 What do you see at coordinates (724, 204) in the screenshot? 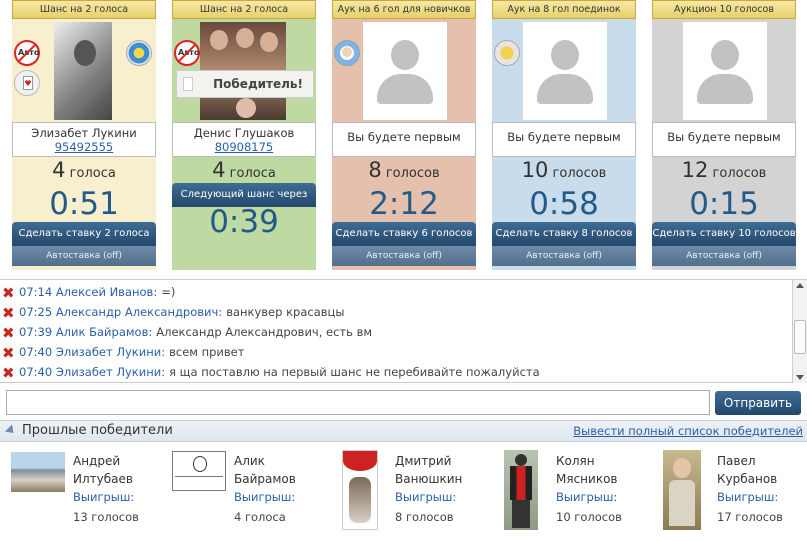
I see `countdown-timer: 0:15` at bounding box center [724, 204].